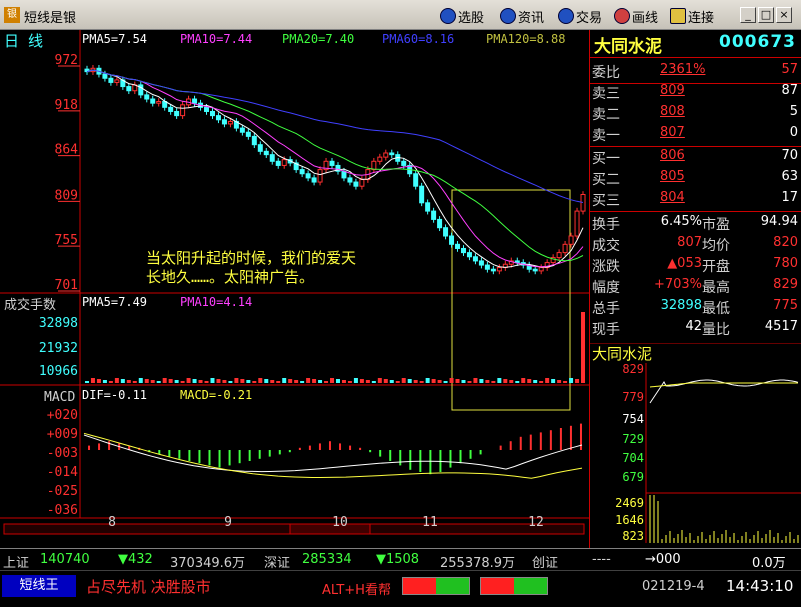 The image size is (801, 607). What do you see at coordinates (208, 563) in the screenshot?
I see `sh-amount: 370349.6万` at bounding box center [208, 563].